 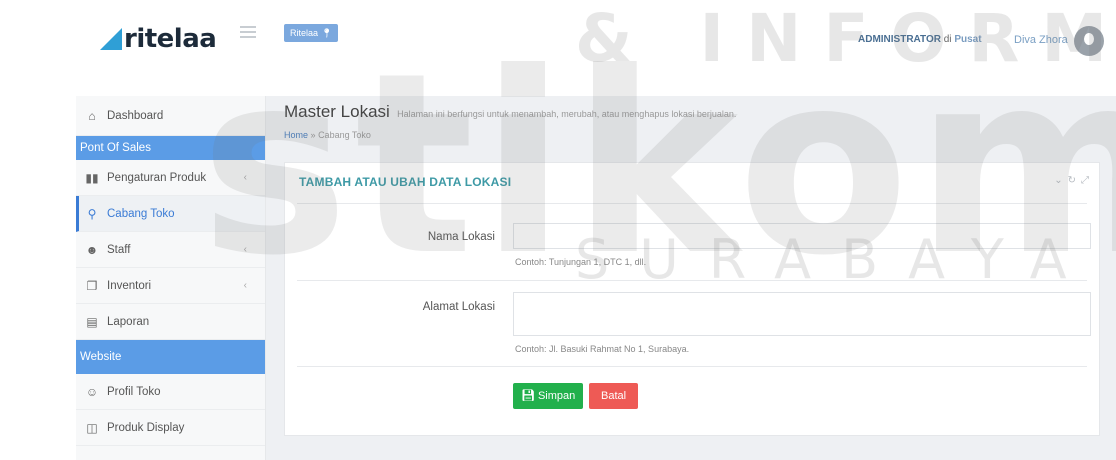 What do you see at coordinates (146, 427) in the screenshot?
I see `sidebar-item-label: Produk Display` at bounding box center [146, 427].